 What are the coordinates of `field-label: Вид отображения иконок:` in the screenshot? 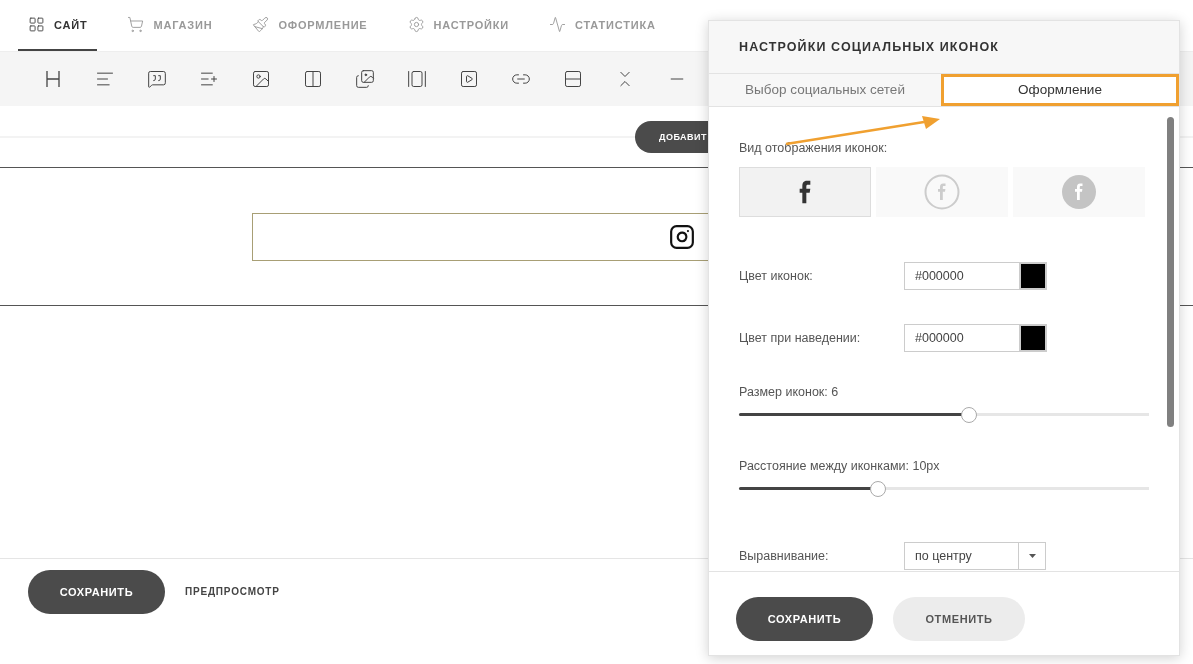 It's located at (814, 147).